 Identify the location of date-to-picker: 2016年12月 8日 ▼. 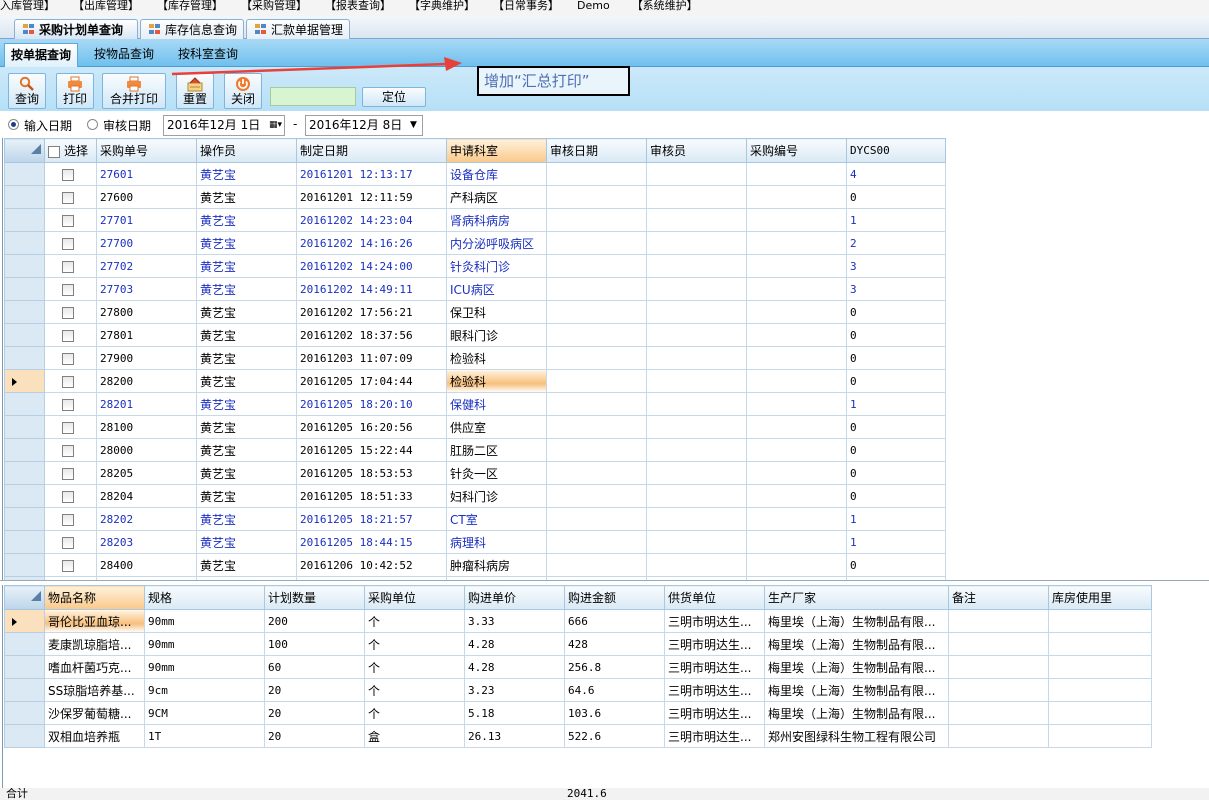
(364, 125).